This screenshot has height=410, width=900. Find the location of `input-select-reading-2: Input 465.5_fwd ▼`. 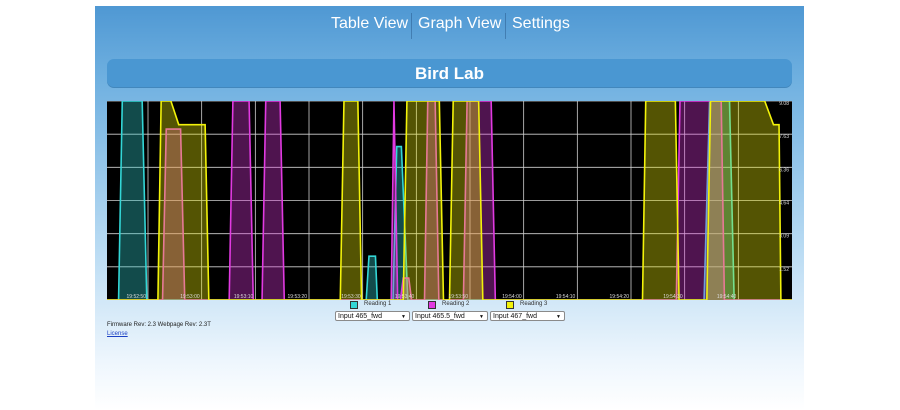

input-select-reading-2: Input 465.5_fwd ▼ is located at coordinates (450, 316).